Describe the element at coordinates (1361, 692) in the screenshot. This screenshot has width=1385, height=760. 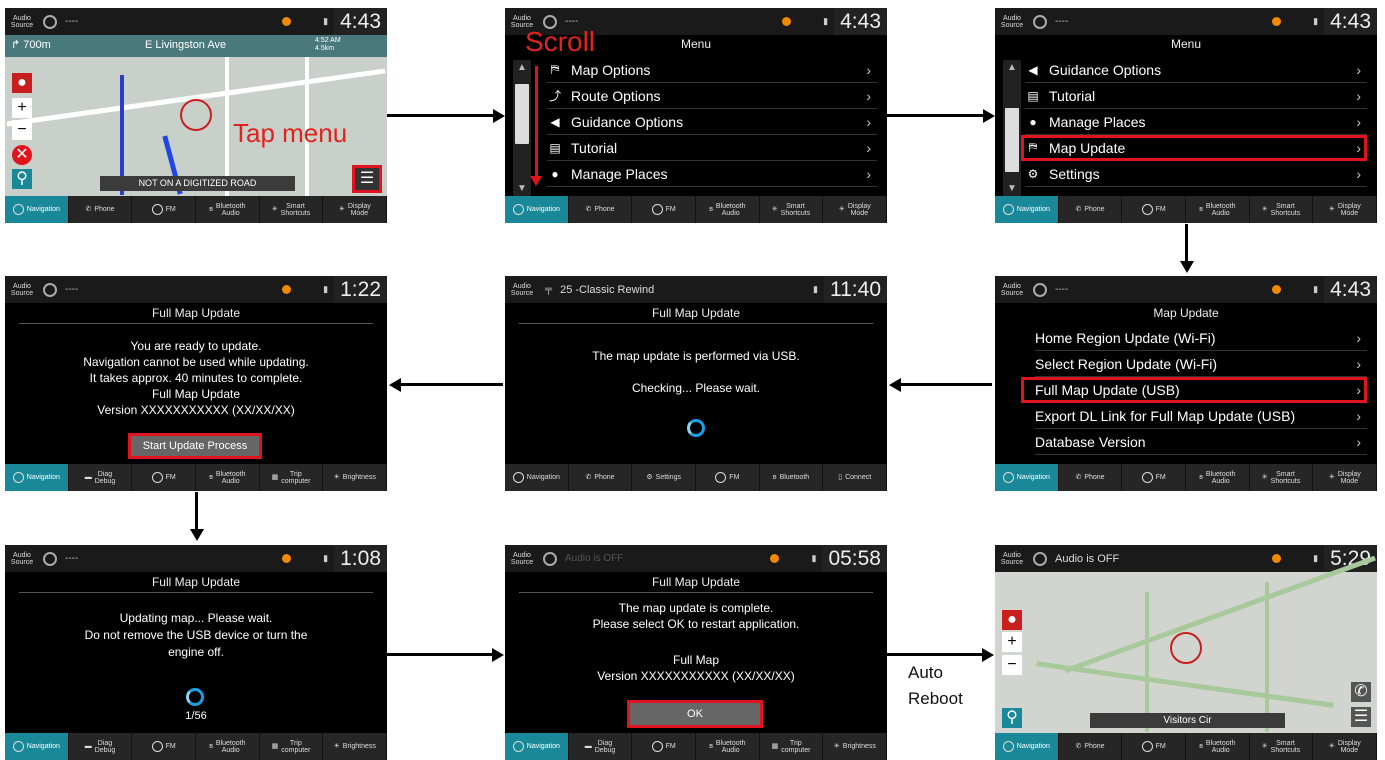
I see `phone-icon: ✆` at that location.